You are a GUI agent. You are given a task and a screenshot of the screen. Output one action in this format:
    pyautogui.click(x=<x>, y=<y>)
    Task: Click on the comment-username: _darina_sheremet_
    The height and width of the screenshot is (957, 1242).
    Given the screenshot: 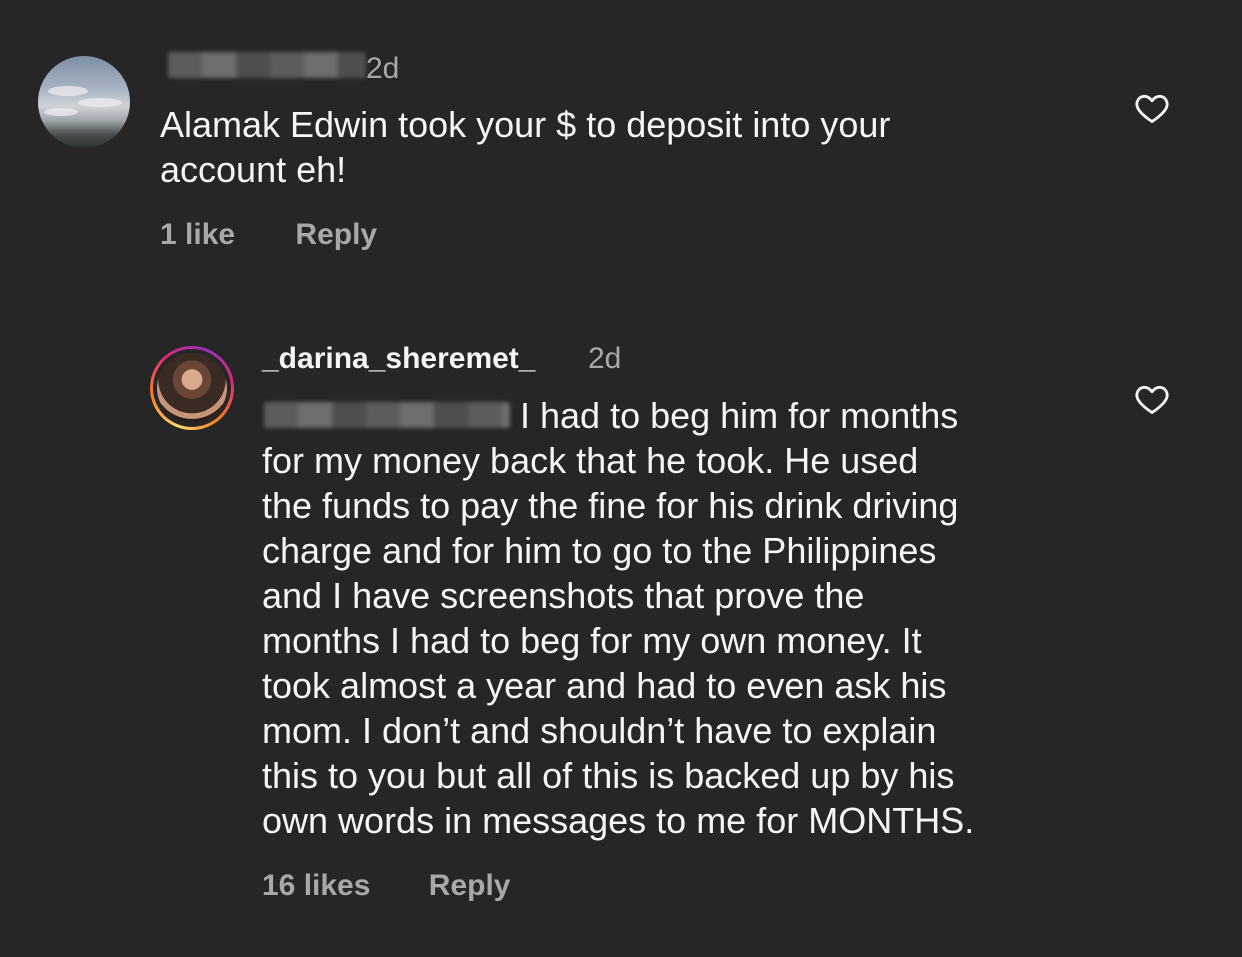 What is the action you would take?
    pyautogui.click(x=399, y=359)
    